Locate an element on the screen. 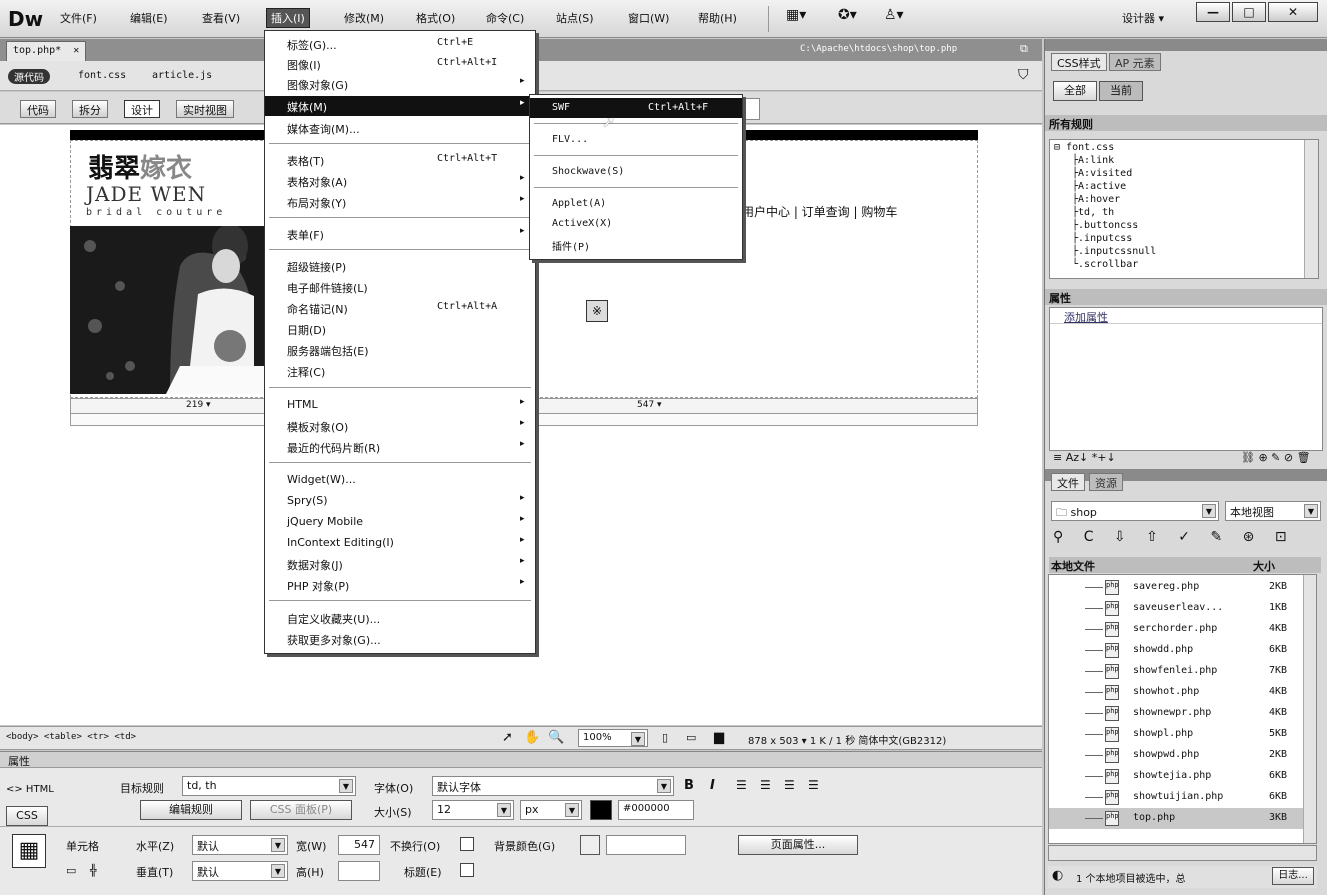  close-window-button: ✕ is located at coordinates (1293, 12).